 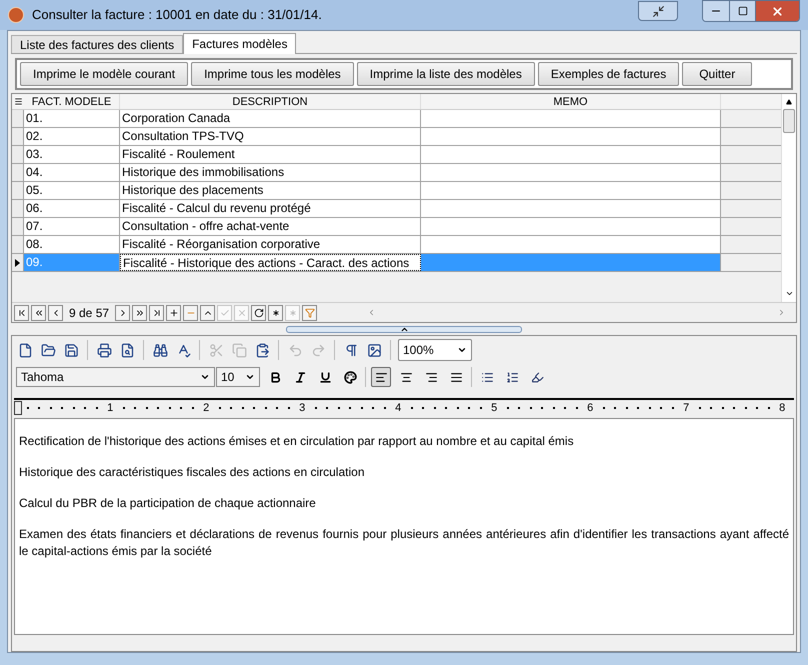 What do you see at coordinates (270, 262) in the screenshot?
I see `table-cell: Fiscalité - Historique des actions - Caract. des actions` at bounding box center [270, 262].